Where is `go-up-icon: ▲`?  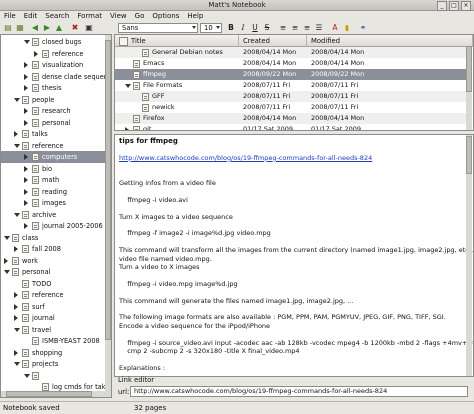 go-up-icon: ▲ is located at coordinates (59, 28).